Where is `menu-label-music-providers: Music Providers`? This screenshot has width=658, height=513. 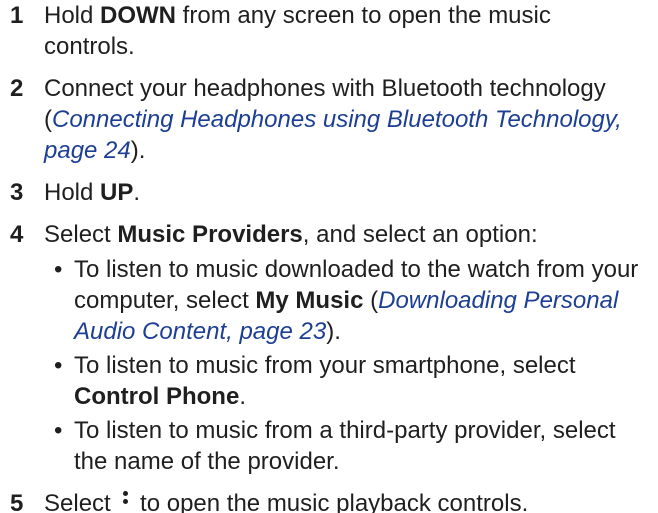
menu-label-music-providers: Music Providers is located at coordinates (210, 234).